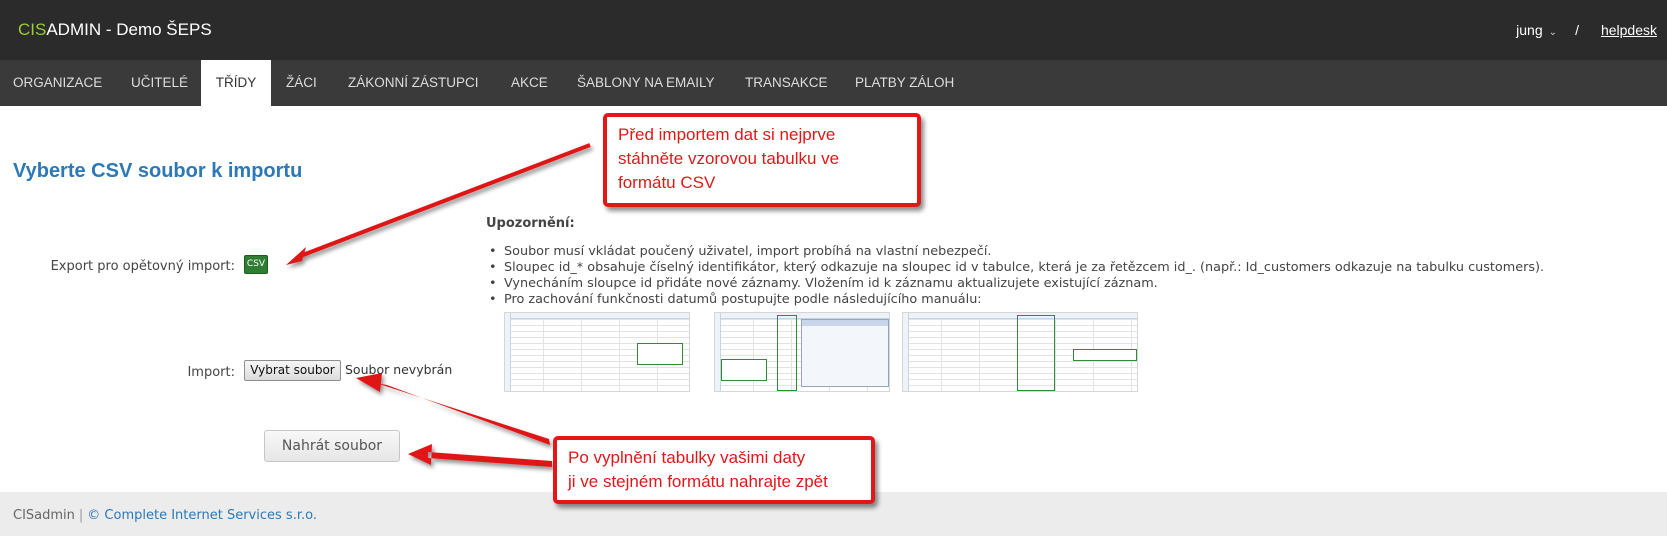 Image resolution: width=1667 pixels, height=536 pixels. What do you see at coordinates (256, 264) in the screenshot?
I see `csv-export-icon: CSV` at bounding box center [256, 264].